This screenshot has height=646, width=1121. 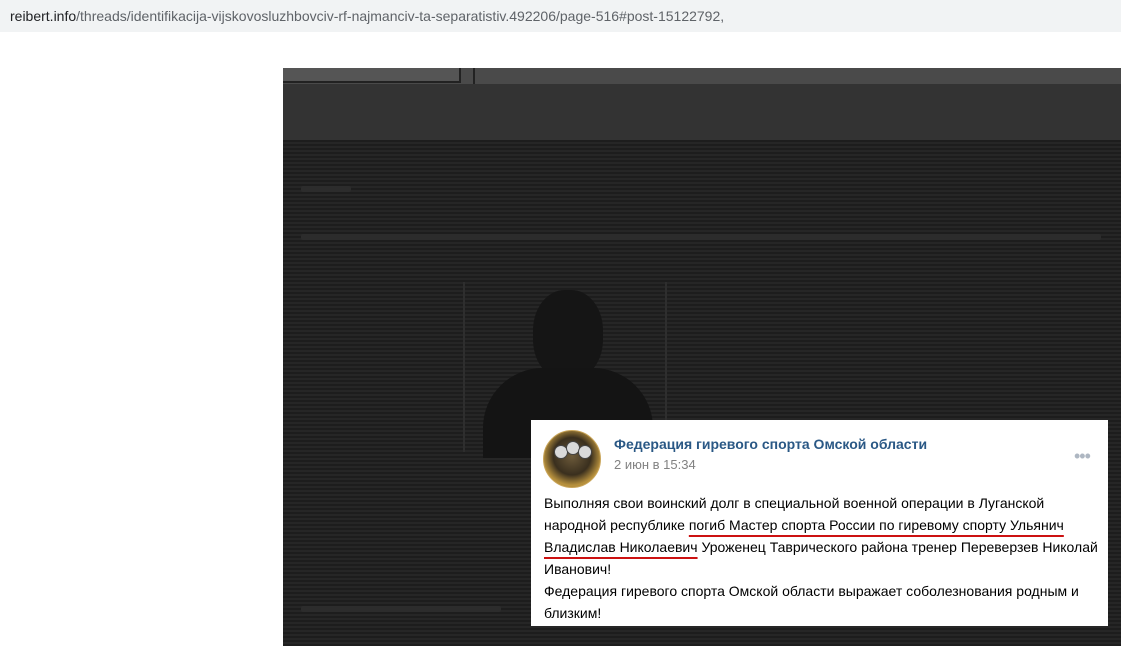 What do you see at coordinates (702, 104) in the screenshot?
I see `image-toolbar-area` at bounding box center [702, 104].